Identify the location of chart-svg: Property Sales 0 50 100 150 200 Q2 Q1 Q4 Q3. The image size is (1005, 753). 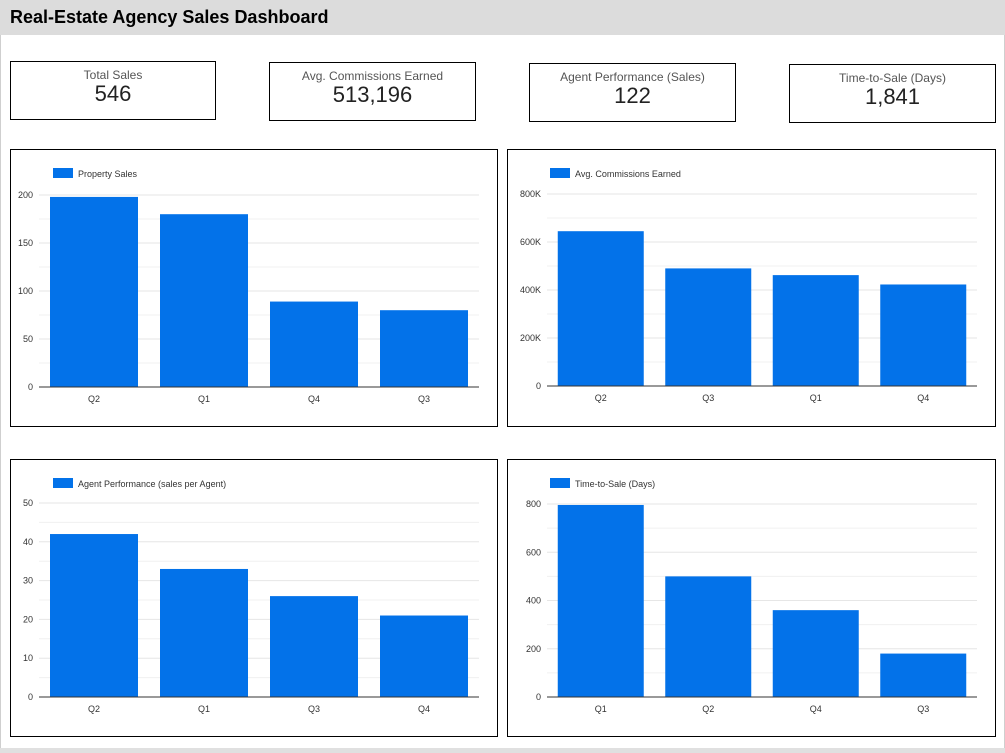
(248, 286).